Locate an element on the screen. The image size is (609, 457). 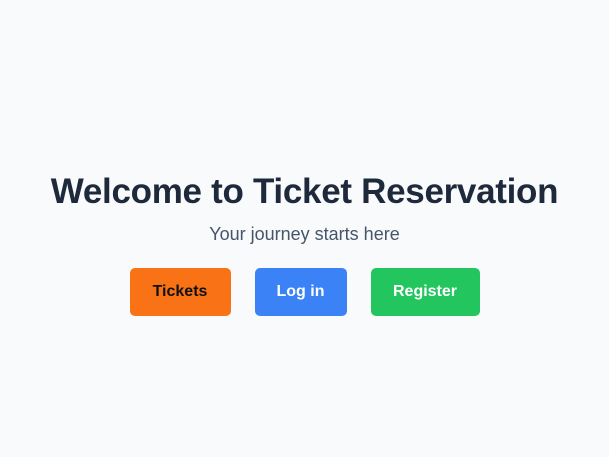
page-subtitle: Your journey starts here is located at coordinates (304, 234).